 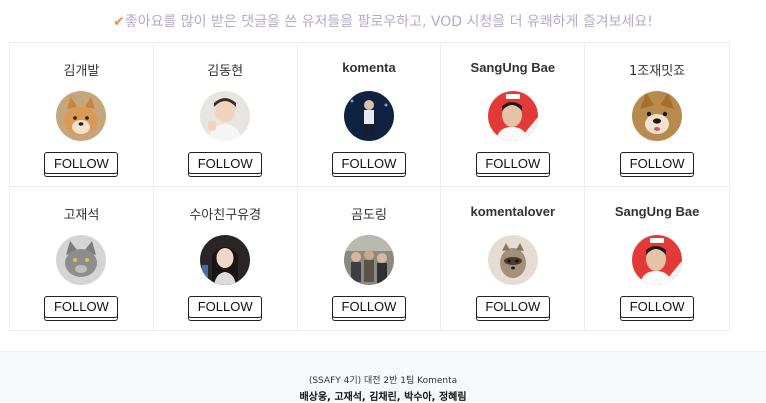 What do you see at coordinates (657, 71) in the screenshot?
I see `user-name: 1조재밋죠` at bounding box center [657, 71].